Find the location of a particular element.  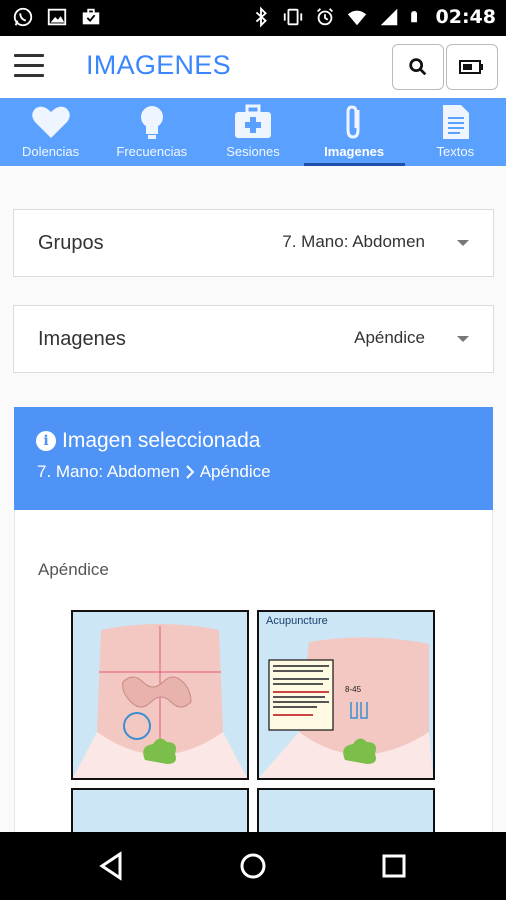

image-icon is located at coordinates (57, 17).